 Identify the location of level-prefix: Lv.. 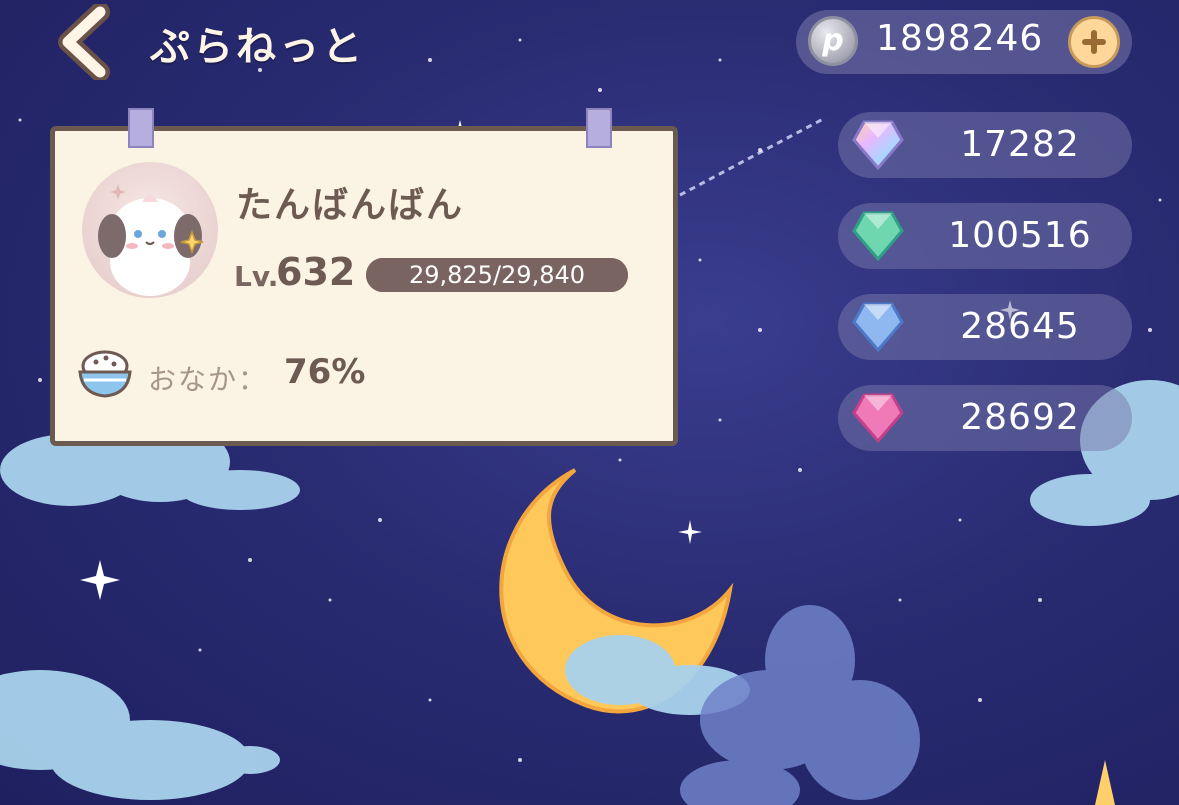
(256, 276).